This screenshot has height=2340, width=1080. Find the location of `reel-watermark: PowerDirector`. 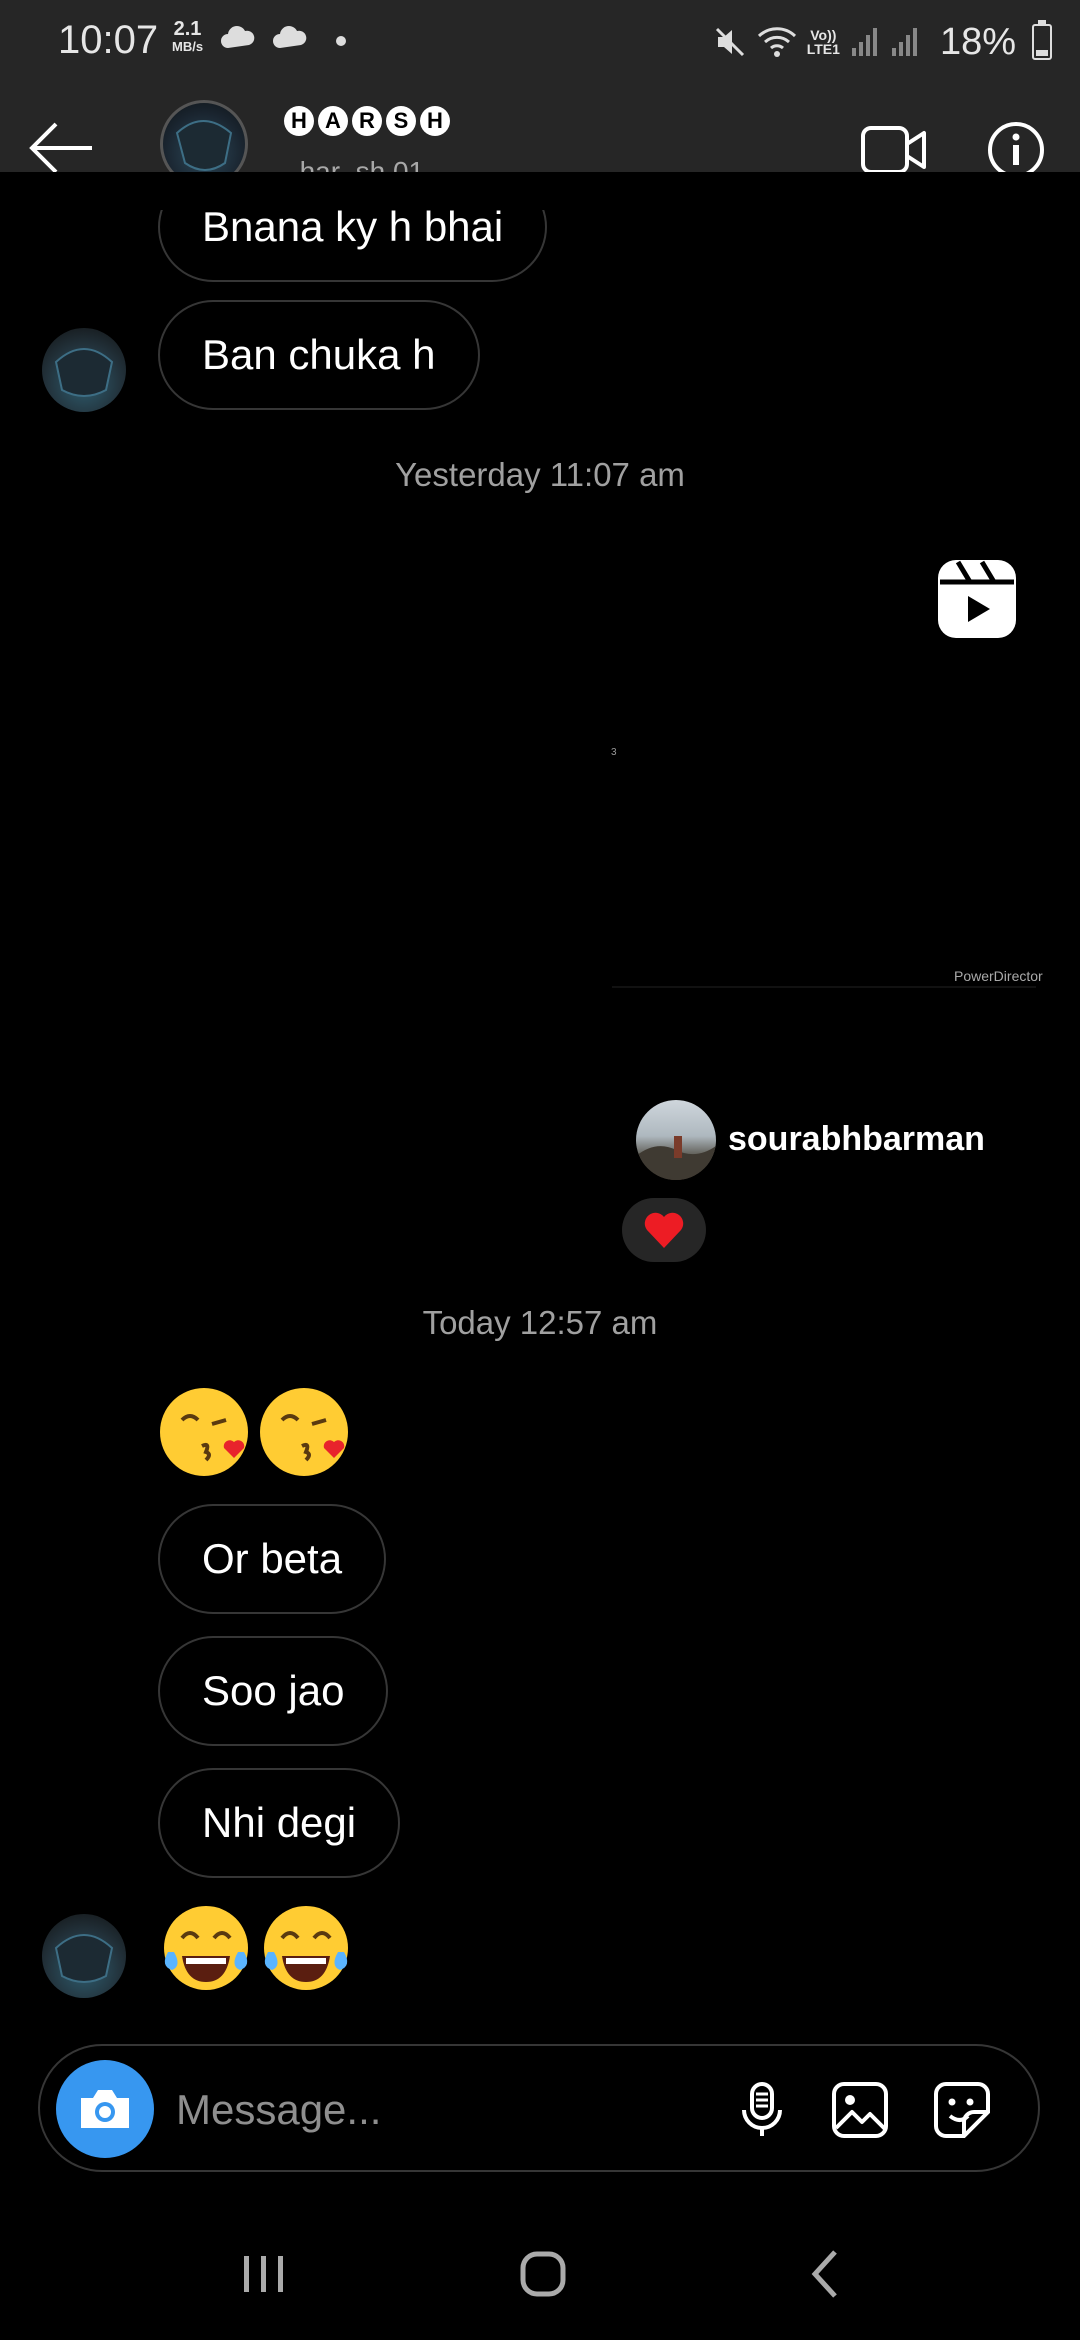

reel-watermark: PowerDirector is located at coordinates (998, 976).